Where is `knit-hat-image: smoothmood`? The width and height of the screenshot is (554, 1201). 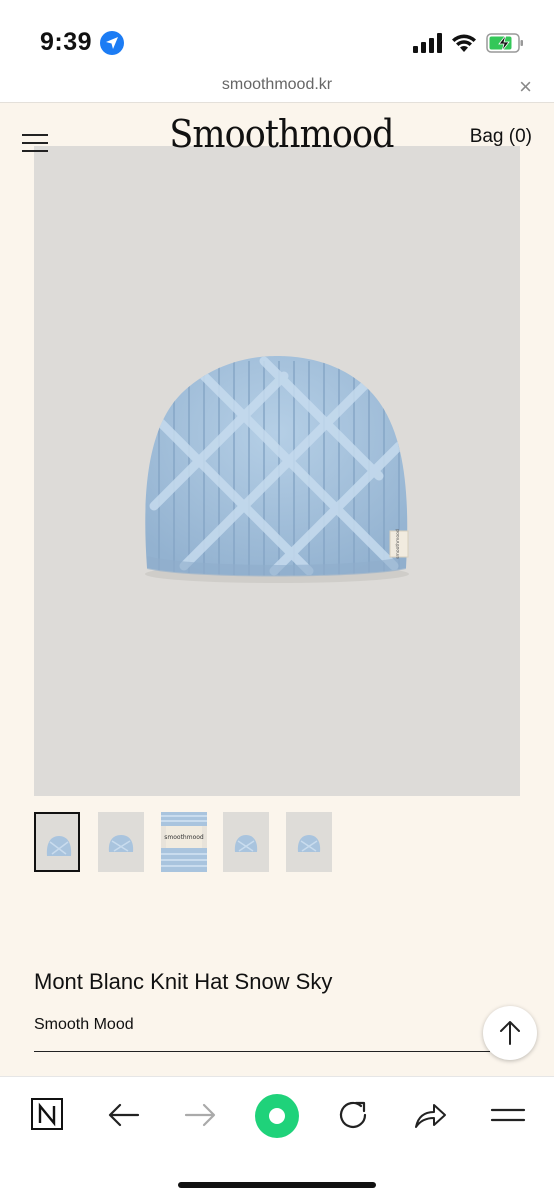 knit-hat-image: smoothmood is located at coordinates (277, 469).